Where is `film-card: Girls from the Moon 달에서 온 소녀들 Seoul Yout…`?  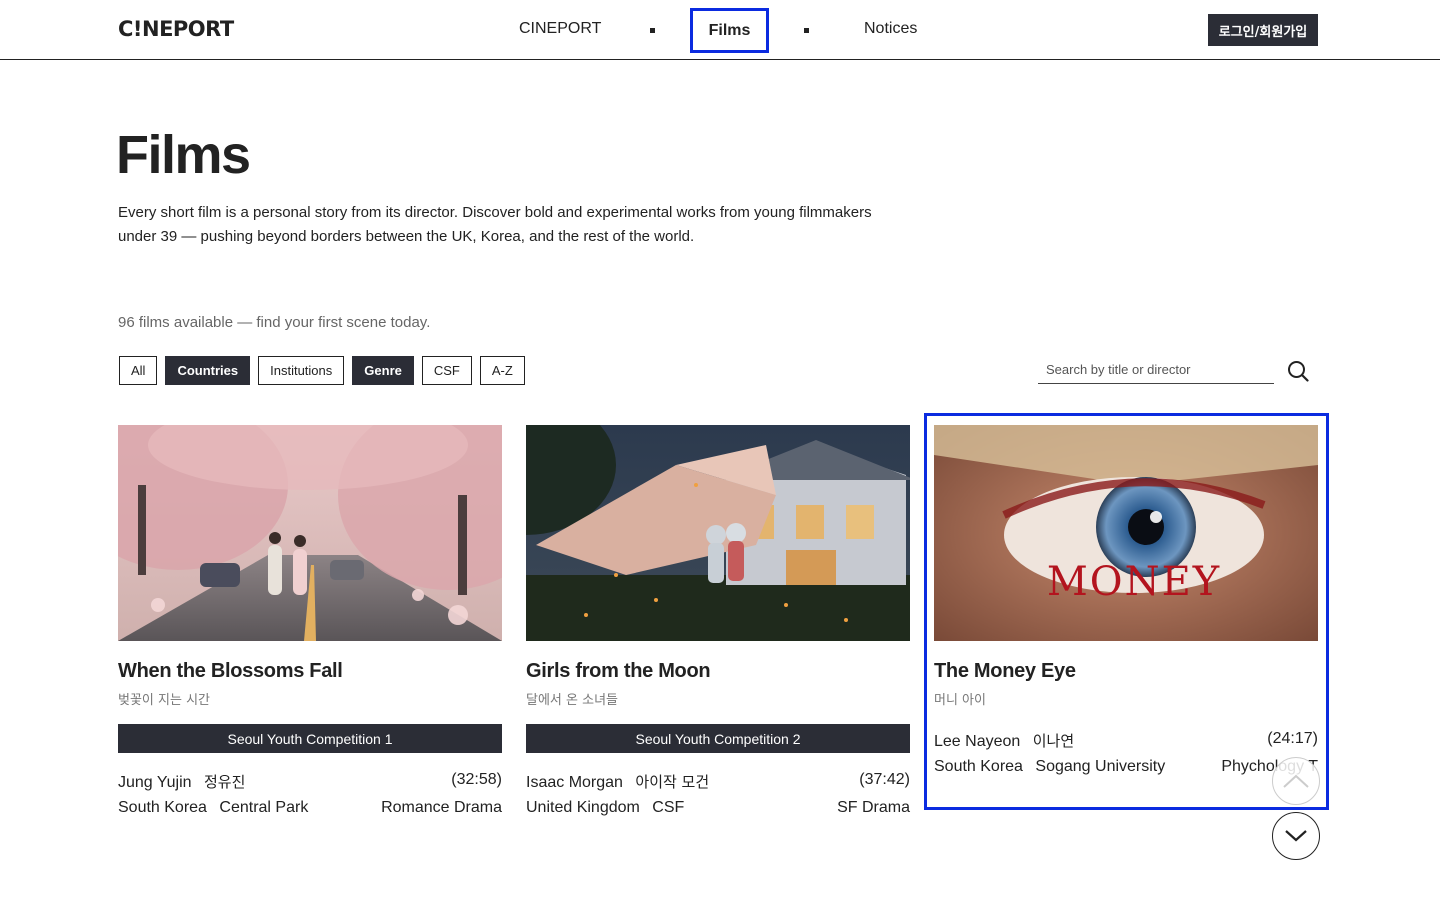
film-card: Girls from the Moon 달에서 온 소녀들 Seoul Yout… is located at coordinates (718, 622).